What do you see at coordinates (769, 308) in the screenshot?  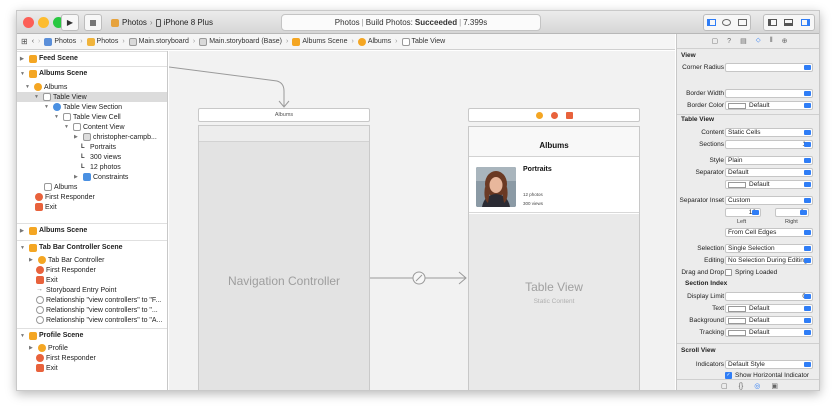 I see `text-color-popup: Default` at bounding box center [769, 308].